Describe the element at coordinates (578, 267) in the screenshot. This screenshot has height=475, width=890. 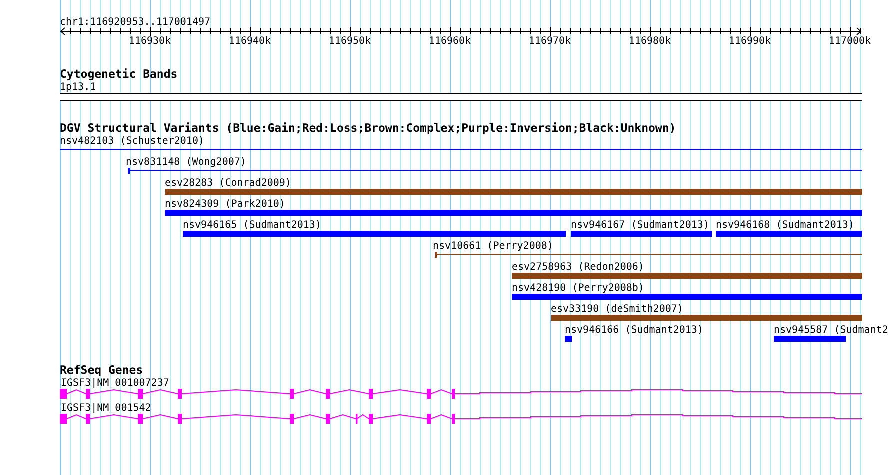
I see `variant-label: esv2758963 (Redon2006)` at that location.